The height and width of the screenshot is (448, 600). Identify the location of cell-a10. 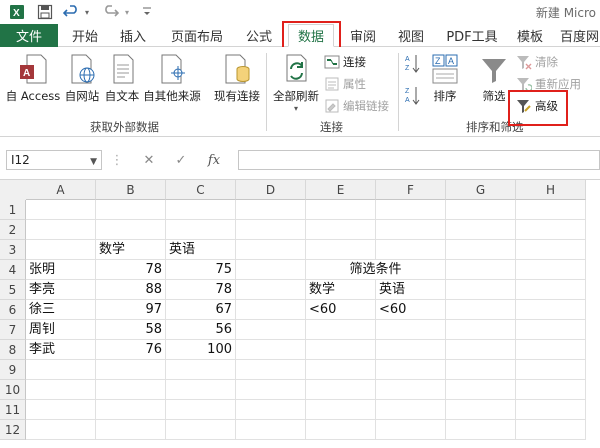
(61, 390).